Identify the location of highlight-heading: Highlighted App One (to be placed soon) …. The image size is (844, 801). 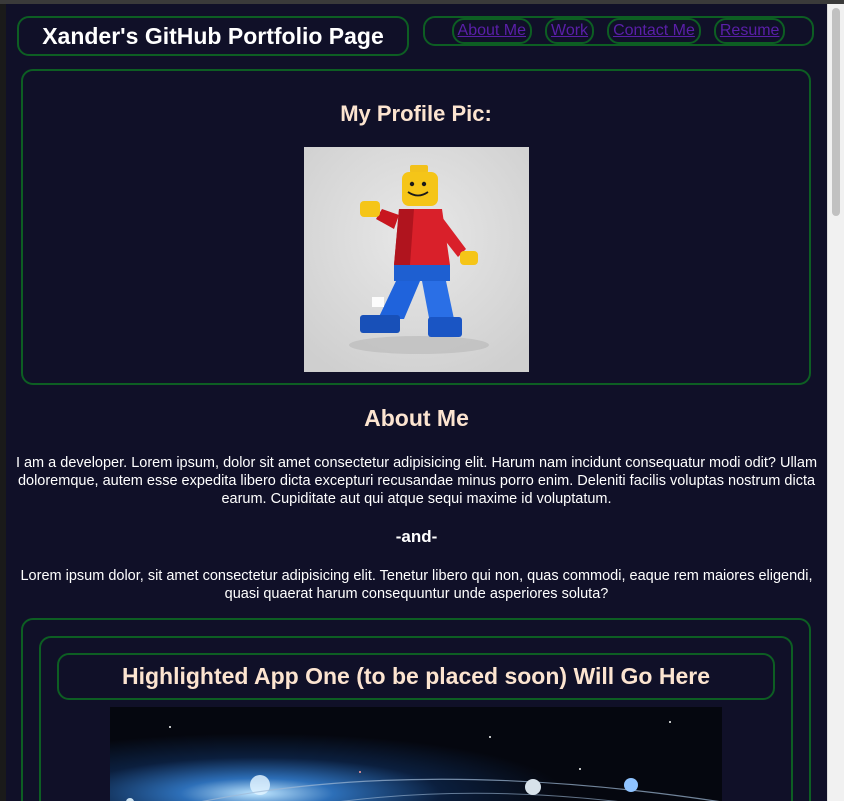
(415, 676).